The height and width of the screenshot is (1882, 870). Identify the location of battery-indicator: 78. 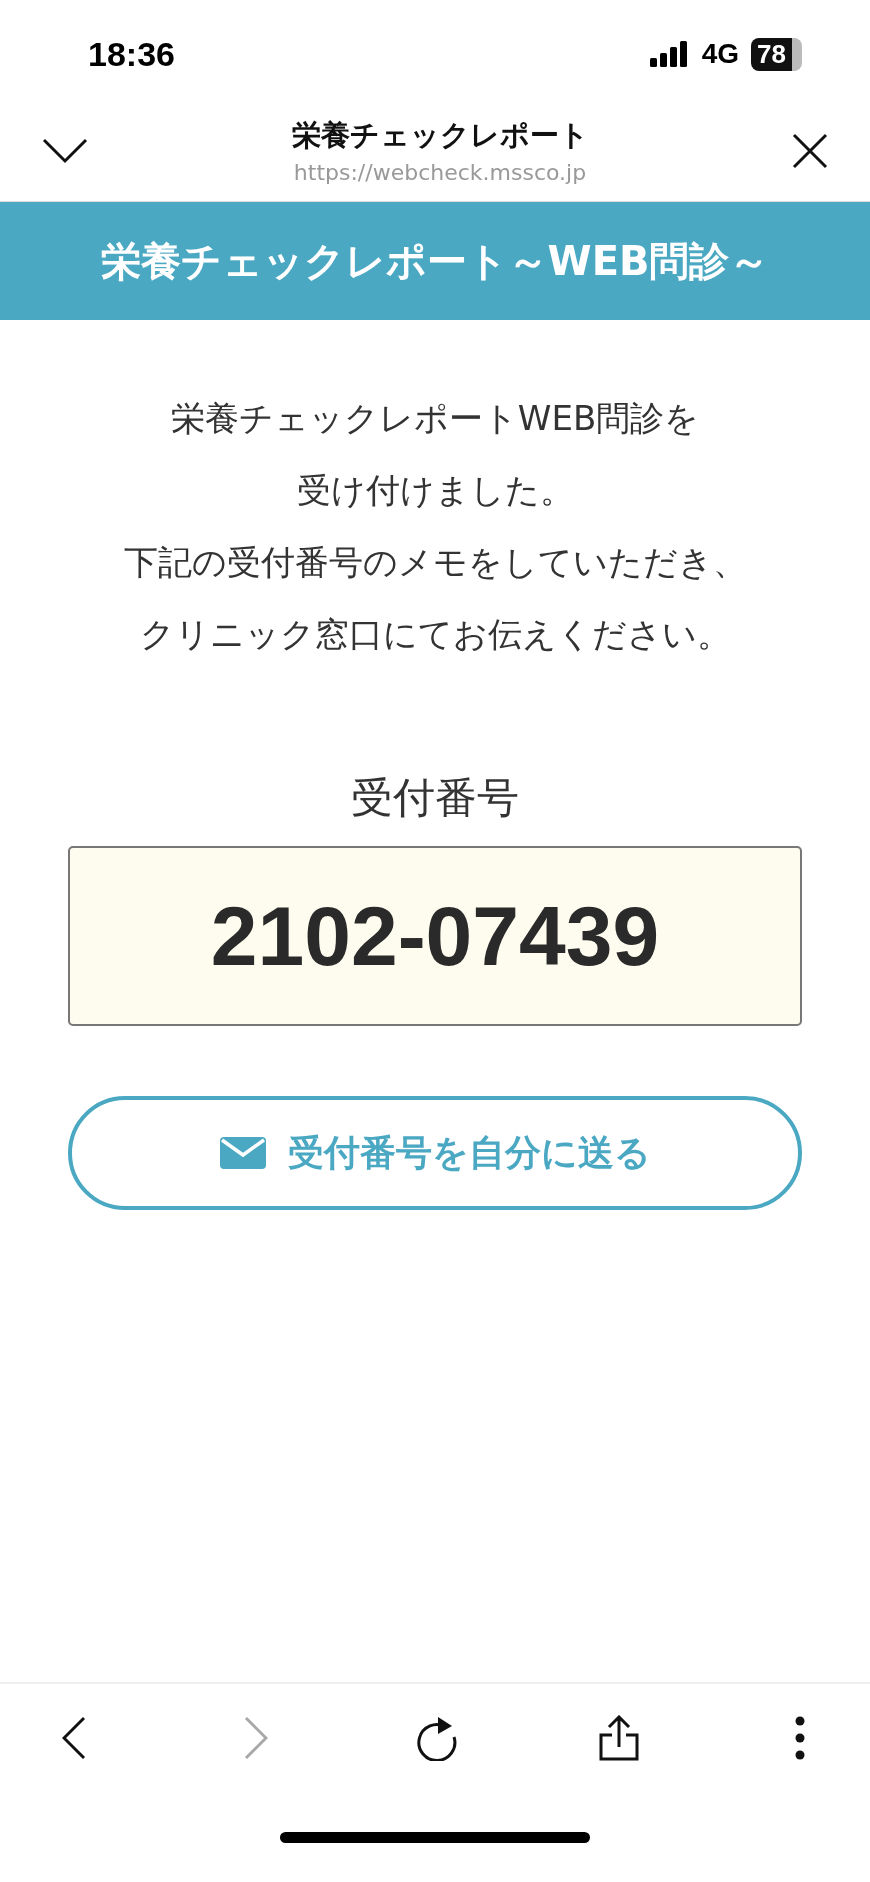
(776, 54).